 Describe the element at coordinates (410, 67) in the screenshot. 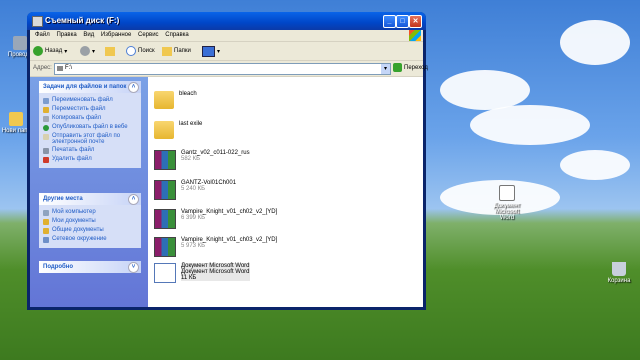

I see `go-button: Переход` at that location.